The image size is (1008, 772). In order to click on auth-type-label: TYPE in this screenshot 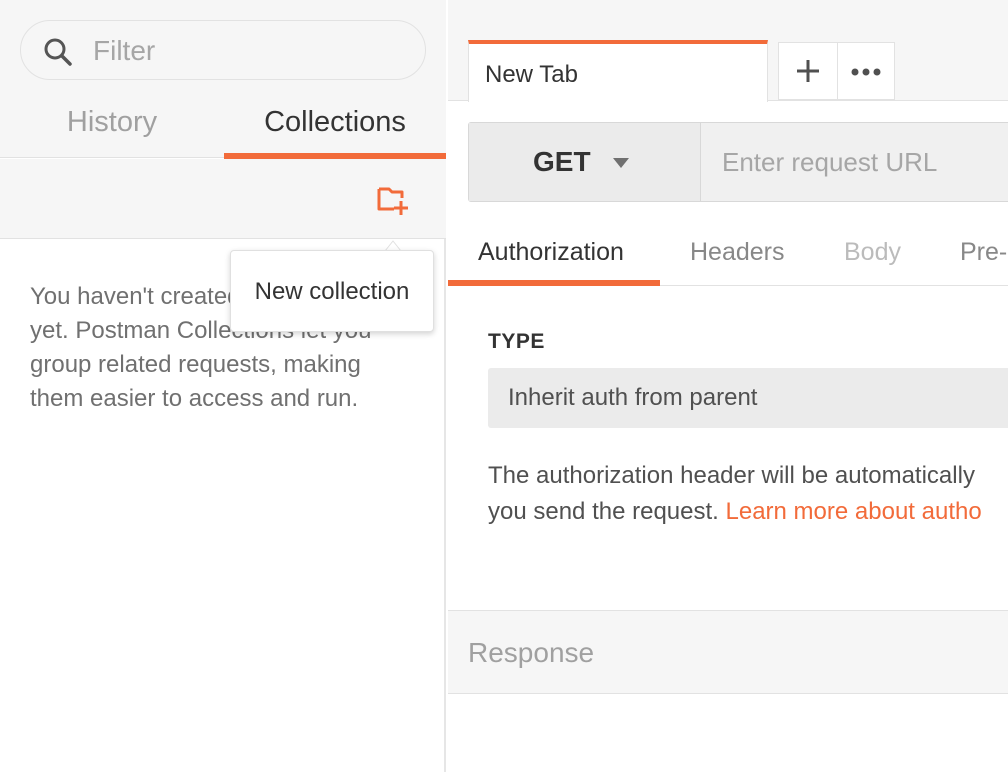, I will do `click(516, 341)`.